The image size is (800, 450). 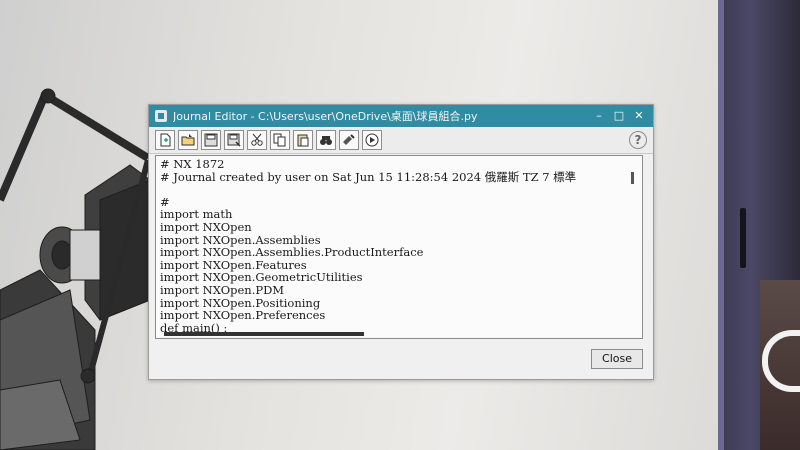 I want to click on new-journal-icon, so click(x=165, y=140).